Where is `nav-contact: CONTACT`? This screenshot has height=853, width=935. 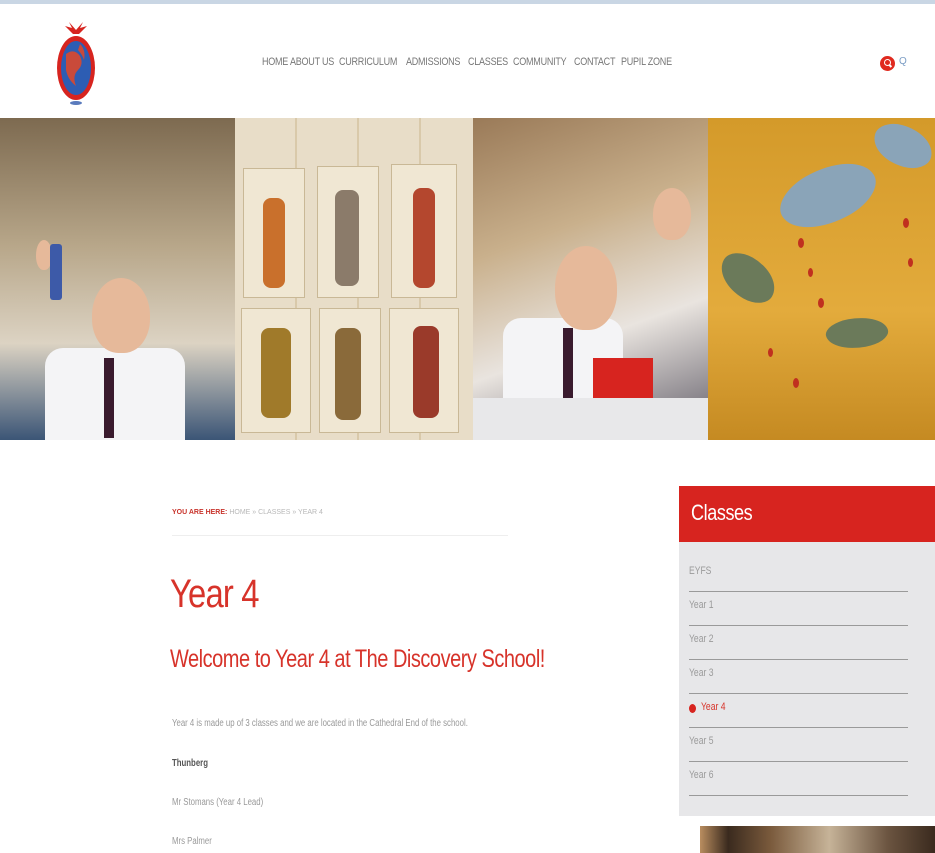 nav-contact: CONTACT is located at coordinates (594, 62).